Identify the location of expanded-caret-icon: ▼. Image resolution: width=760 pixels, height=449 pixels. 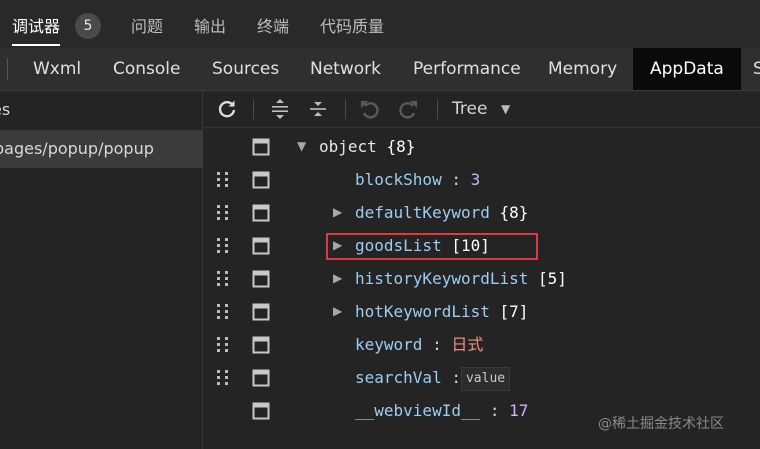
(304, 146).